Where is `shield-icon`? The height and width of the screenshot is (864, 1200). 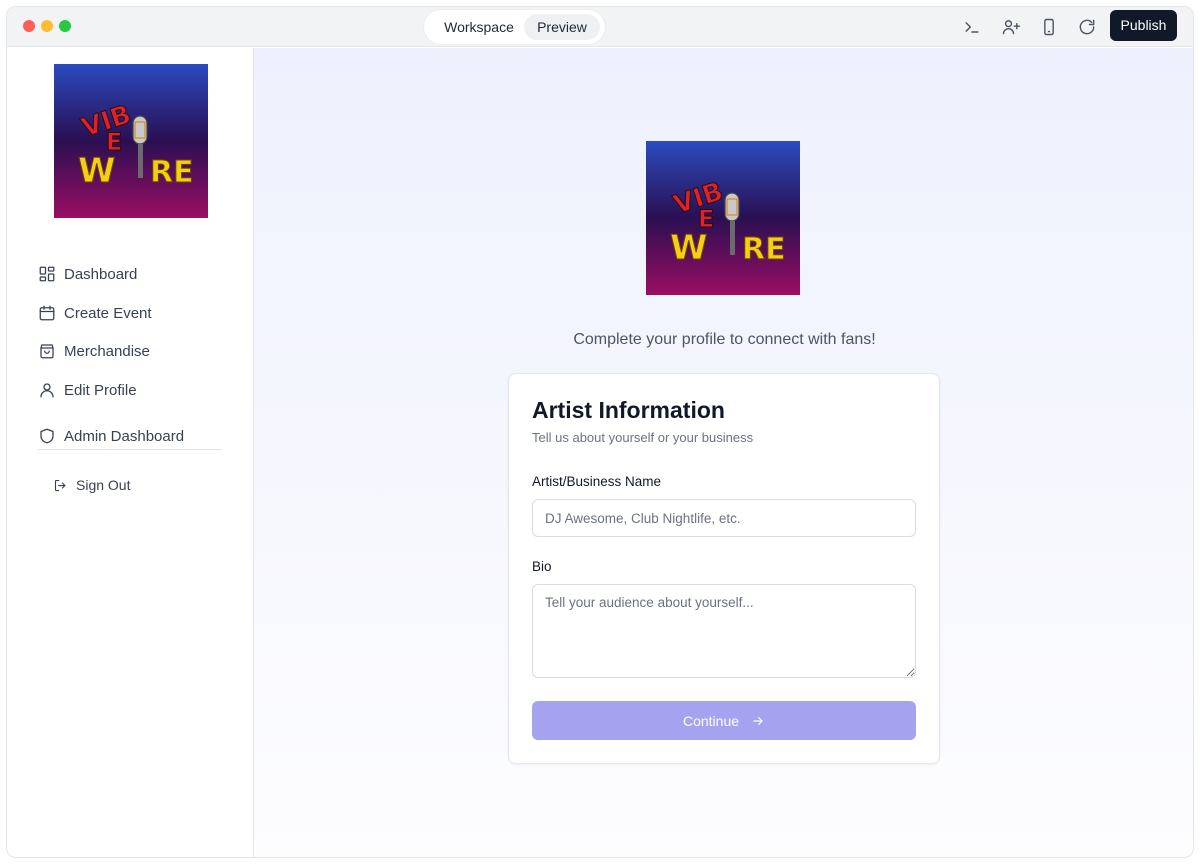 shield-icon is located at coordinates (47, 436).